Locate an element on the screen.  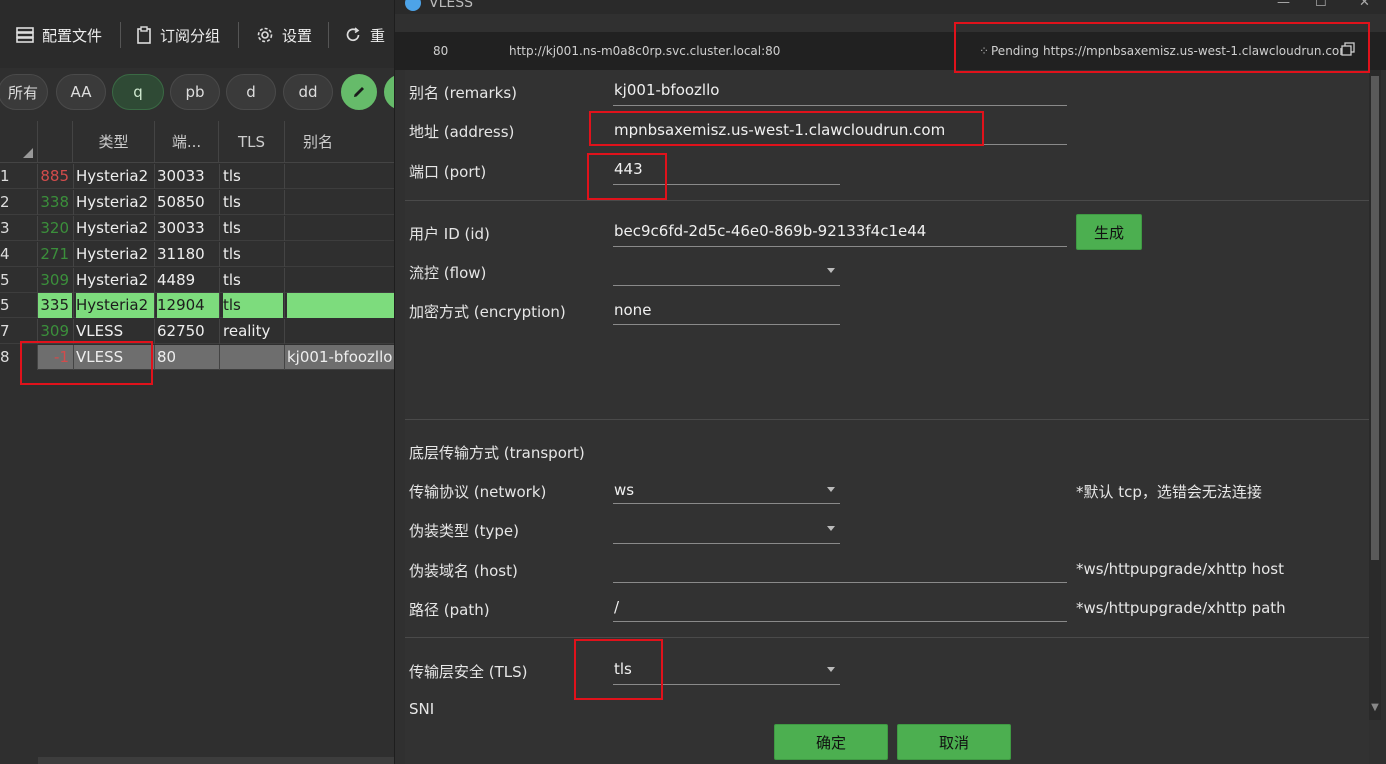
remarks-label: 别名 (remarks) is located at coordinates (463, 93).